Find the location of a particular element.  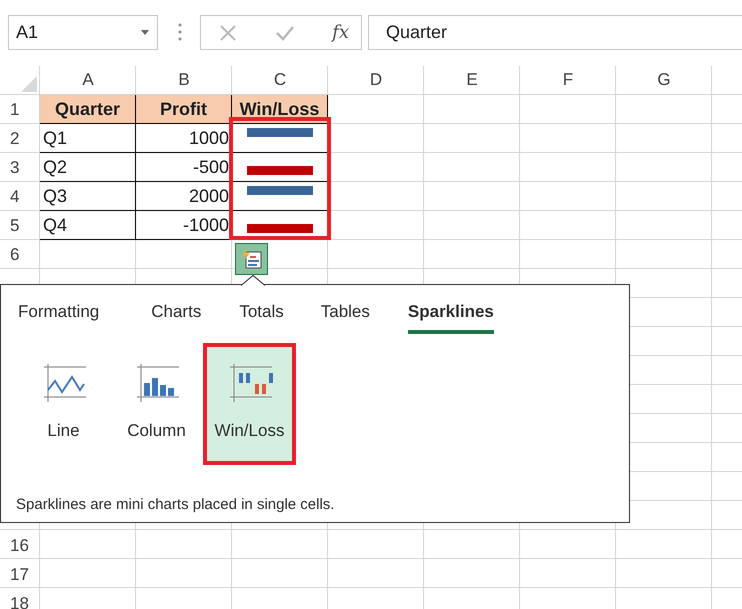

quick-analysis-button is located at coordinates (251, 259).